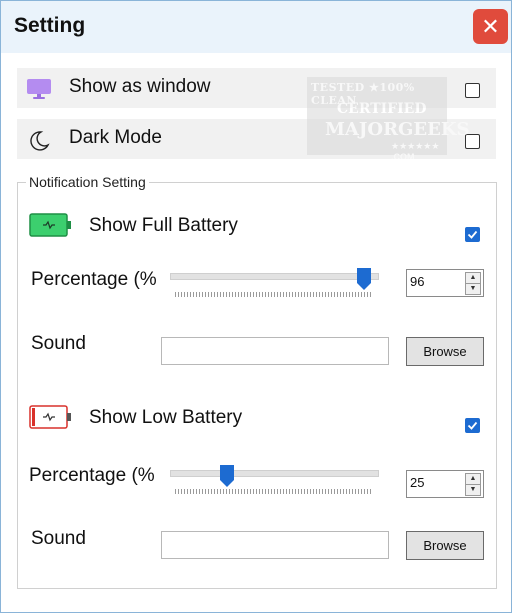 The image size is (512, 613). What do you see at coordinates (58, 343) in the screenshot?
I see `full-sound-label: Sound` at bounding box center [58, 343].